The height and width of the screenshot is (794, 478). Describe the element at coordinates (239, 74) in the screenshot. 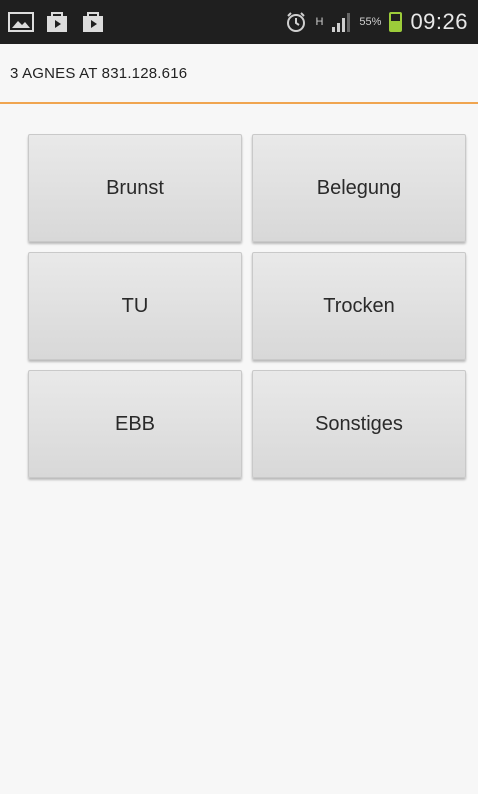

I see `header: 3 AGNES AT 831.128.616` at that location.